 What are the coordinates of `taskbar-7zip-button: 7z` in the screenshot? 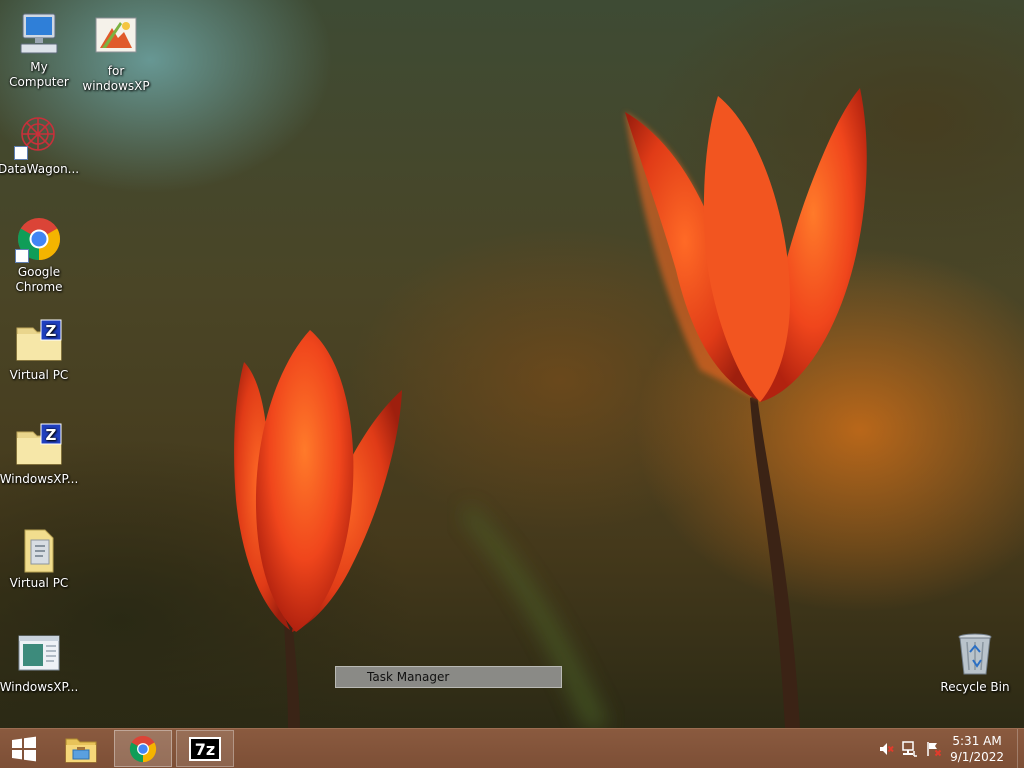 It's located at (205, 748).